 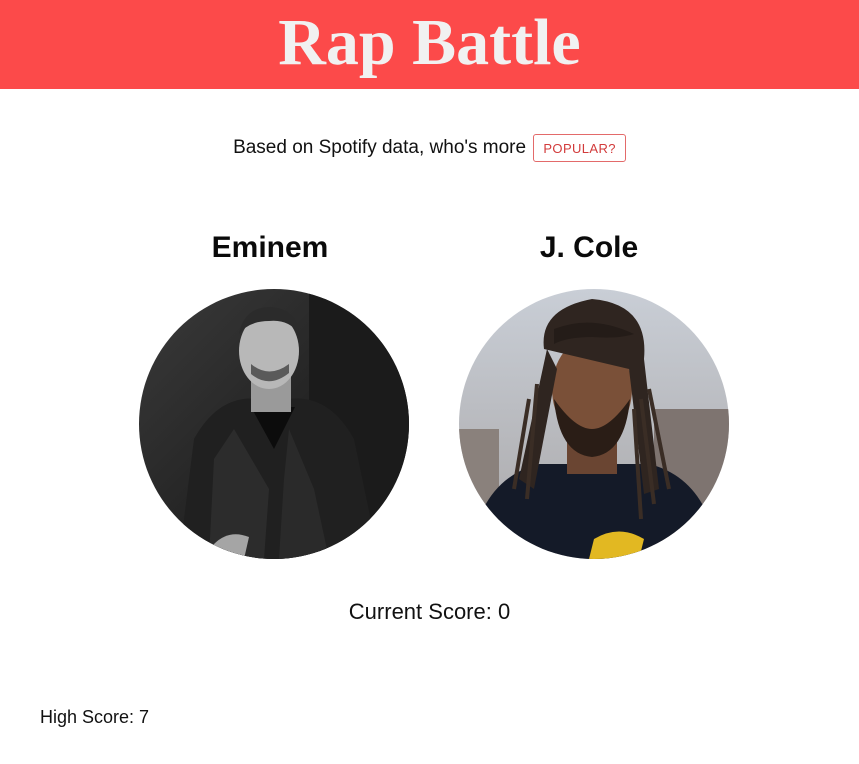 What do you see at coordinates (429, 611) in the screenshot?
I see `current-score: Current Score: 0` at bounding box center [429, 611].